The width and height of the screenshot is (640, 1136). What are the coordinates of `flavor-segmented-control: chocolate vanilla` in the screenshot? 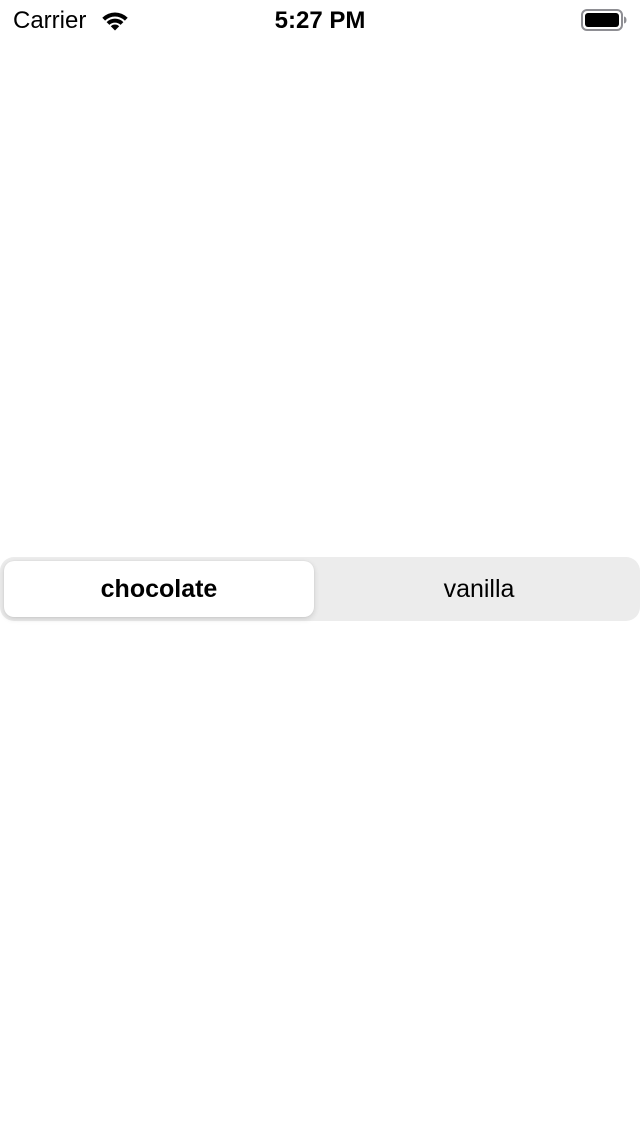 It's located at (320, 589).